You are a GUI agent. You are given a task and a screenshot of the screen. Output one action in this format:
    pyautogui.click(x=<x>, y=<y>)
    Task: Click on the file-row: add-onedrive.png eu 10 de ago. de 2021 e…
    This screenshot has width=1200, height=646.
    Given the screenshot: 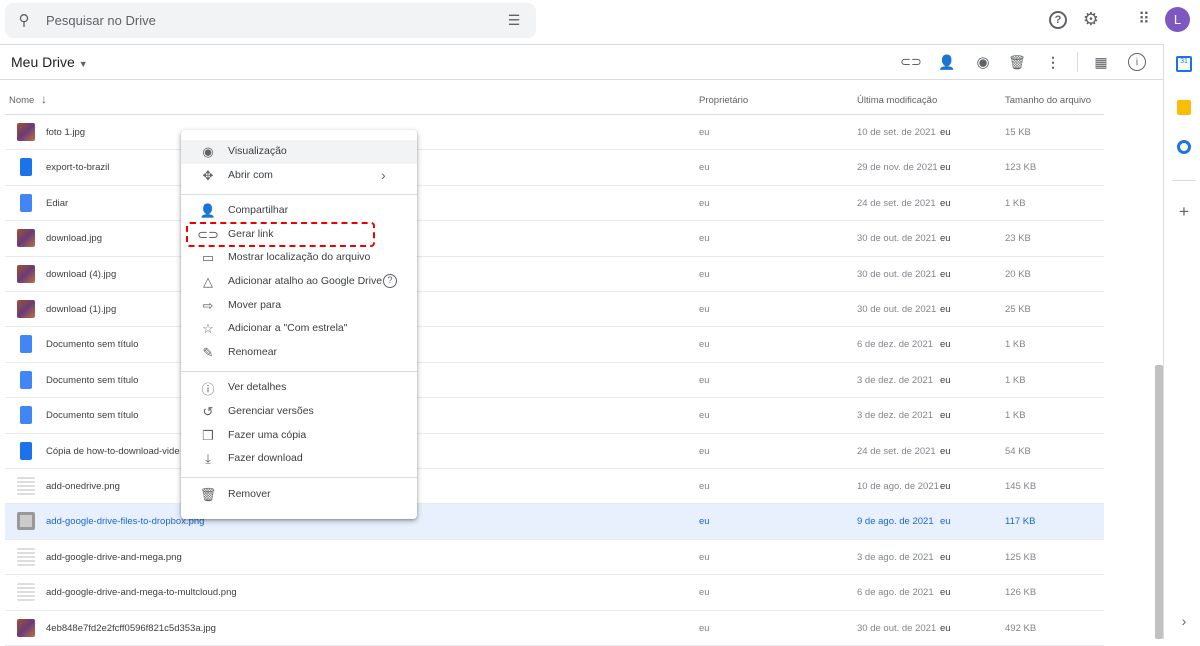 What is the action you would take?
    pyautogui.click(x=554, y=487)
    